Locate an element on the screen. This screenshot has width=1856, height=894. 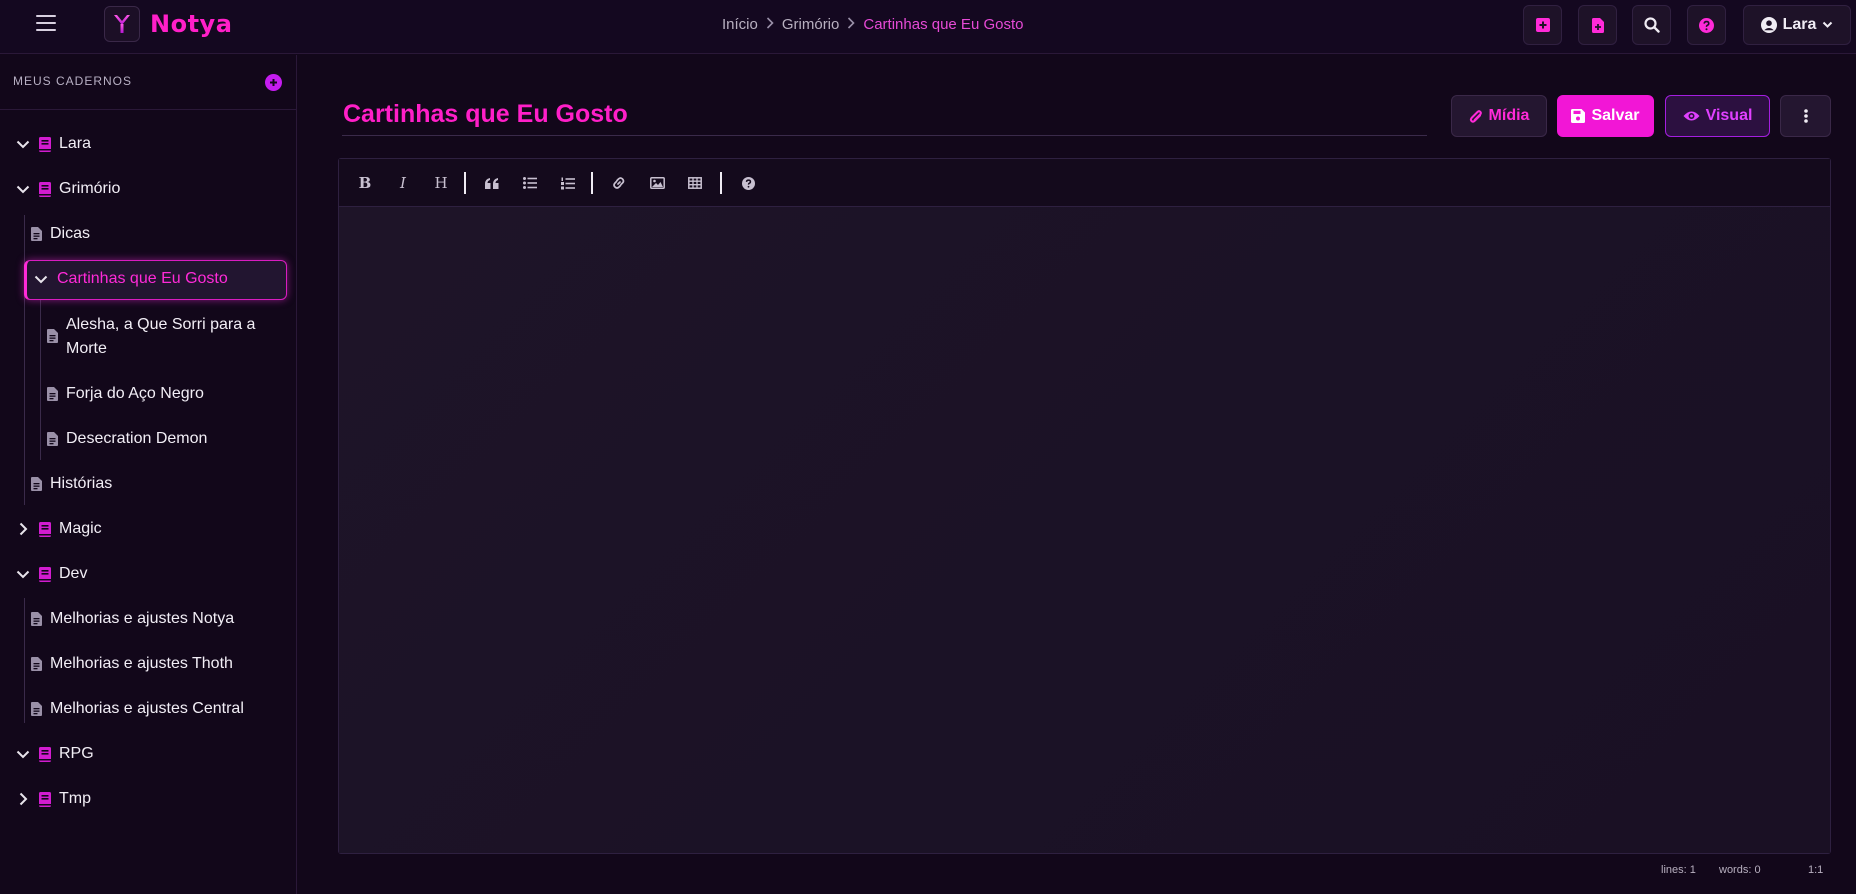
tree-item-label: Dev is located at coordinates (73, 573).